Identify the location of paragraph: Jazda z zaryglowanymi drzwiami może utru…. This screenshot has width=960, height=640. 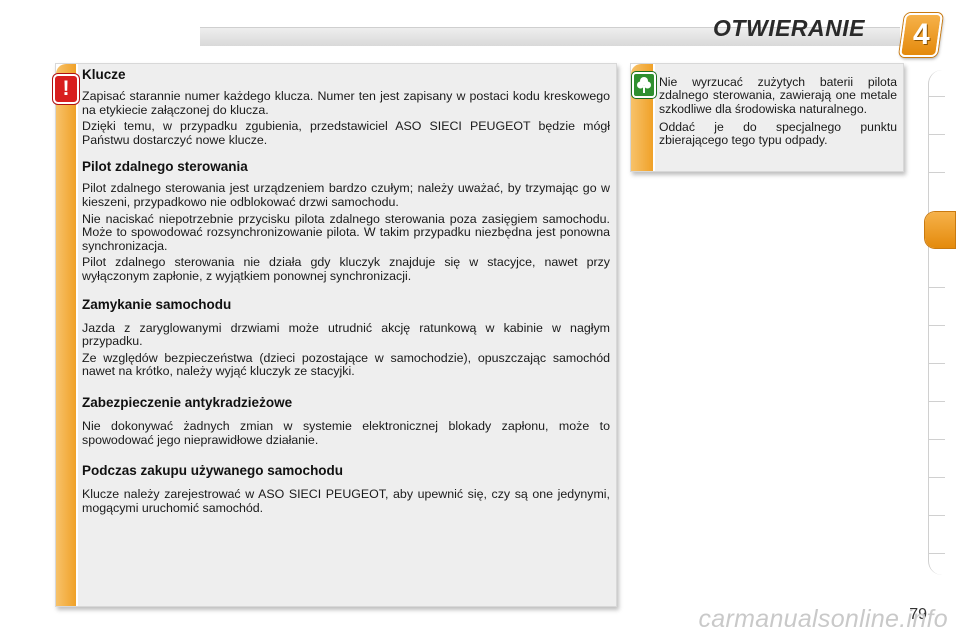
(346, 334).